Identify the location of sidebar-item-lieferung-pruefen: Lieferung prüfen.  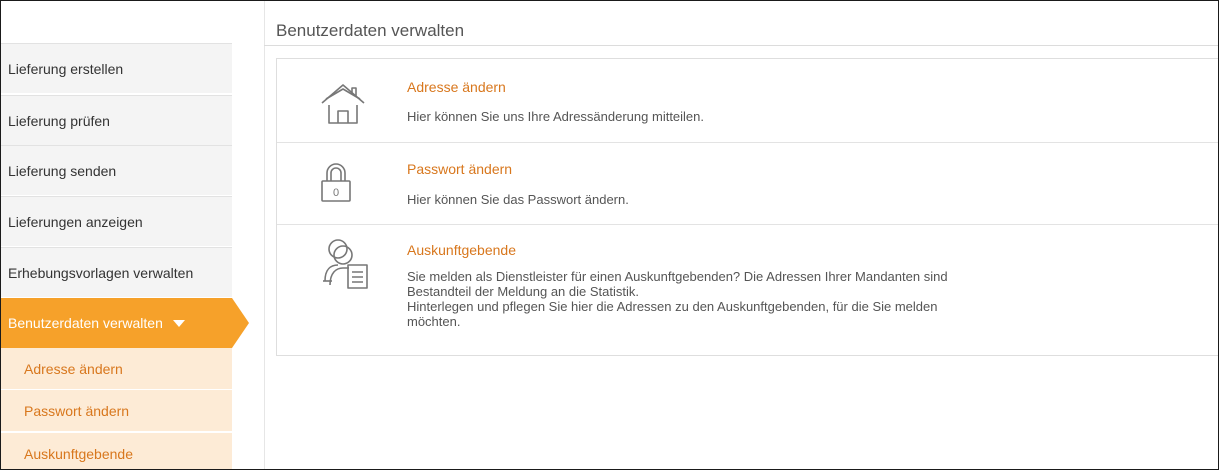
(116, 120).